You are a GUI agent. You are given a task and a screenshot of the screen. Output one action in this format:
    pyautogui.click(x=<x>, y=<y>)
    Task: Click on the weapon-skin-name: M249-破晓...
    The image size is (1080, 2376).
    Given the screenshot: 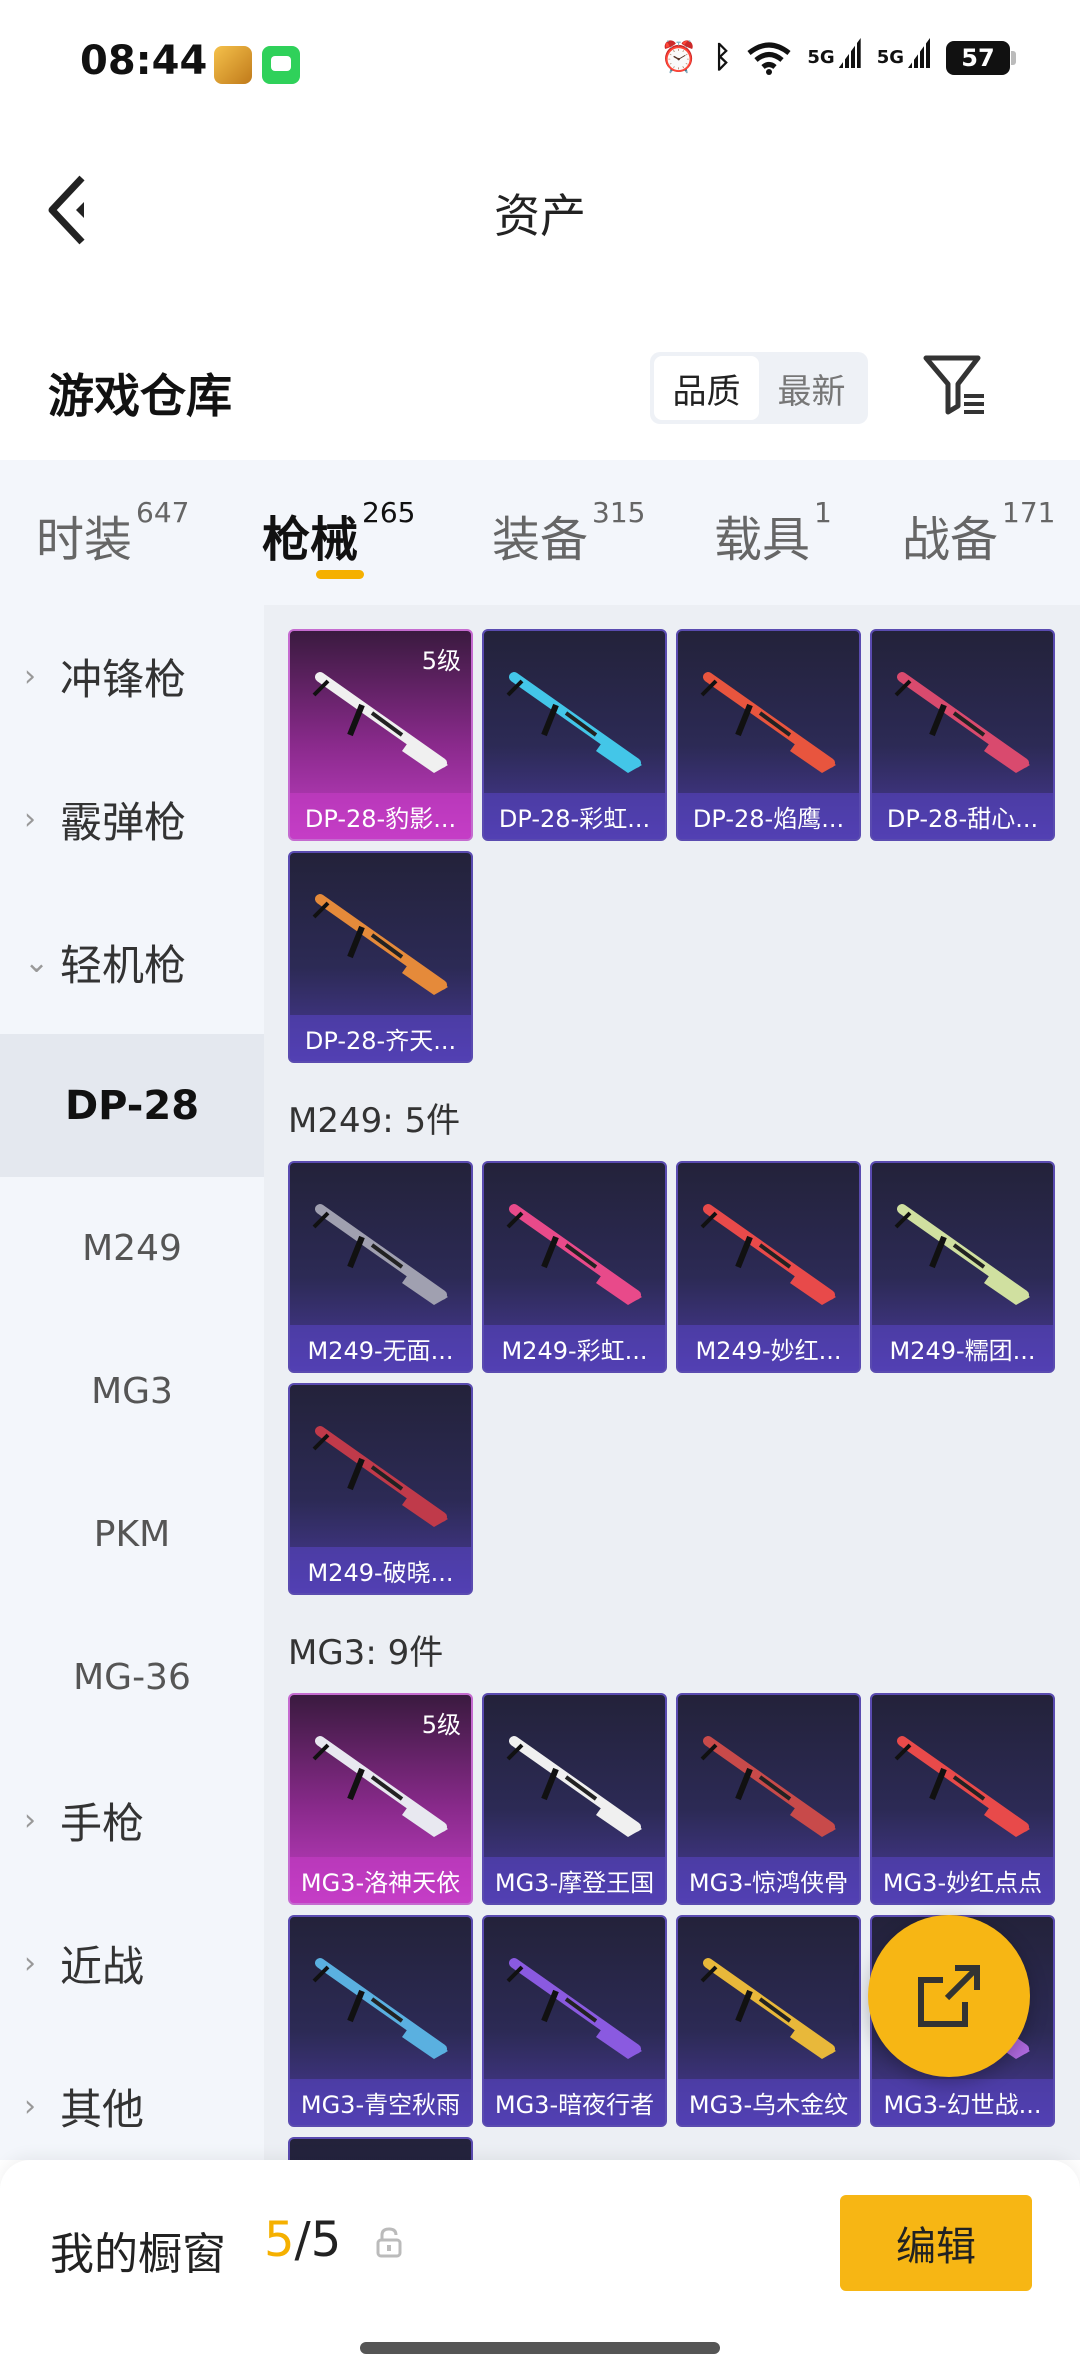 What is the action you would take?
    pyautogui.click(x=380, y=1570)
    